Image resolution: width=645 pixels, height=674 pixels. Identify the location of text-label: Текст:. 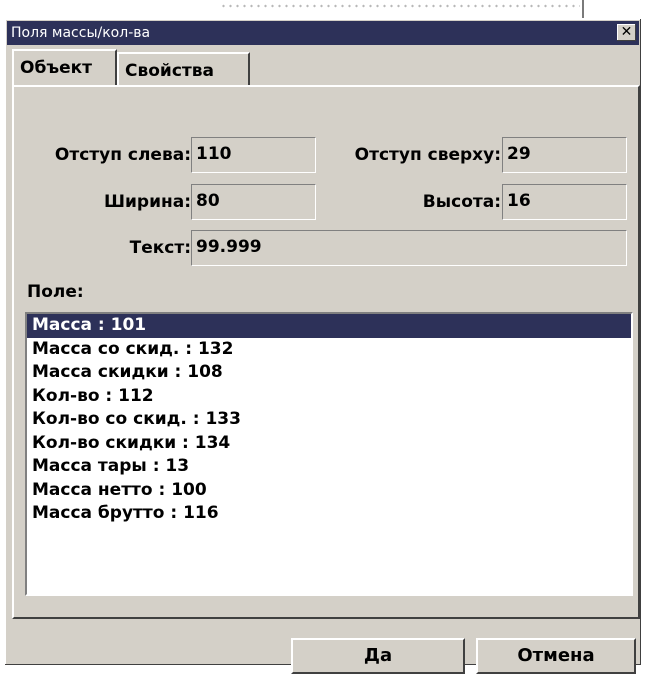
(160, 248).